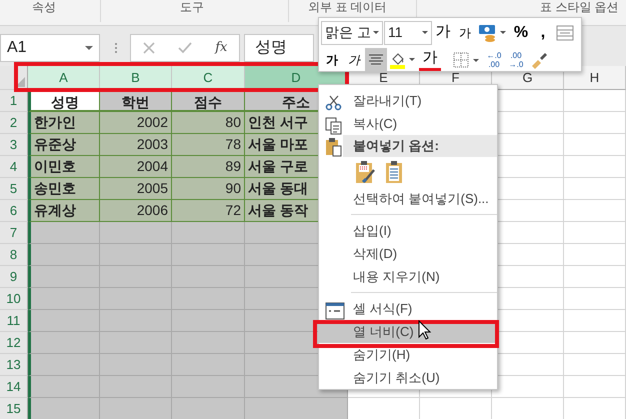 Image resolution: width=626 pixels, height=419 pixels. I want to click on table-cell: 2005, so click(136, 189).